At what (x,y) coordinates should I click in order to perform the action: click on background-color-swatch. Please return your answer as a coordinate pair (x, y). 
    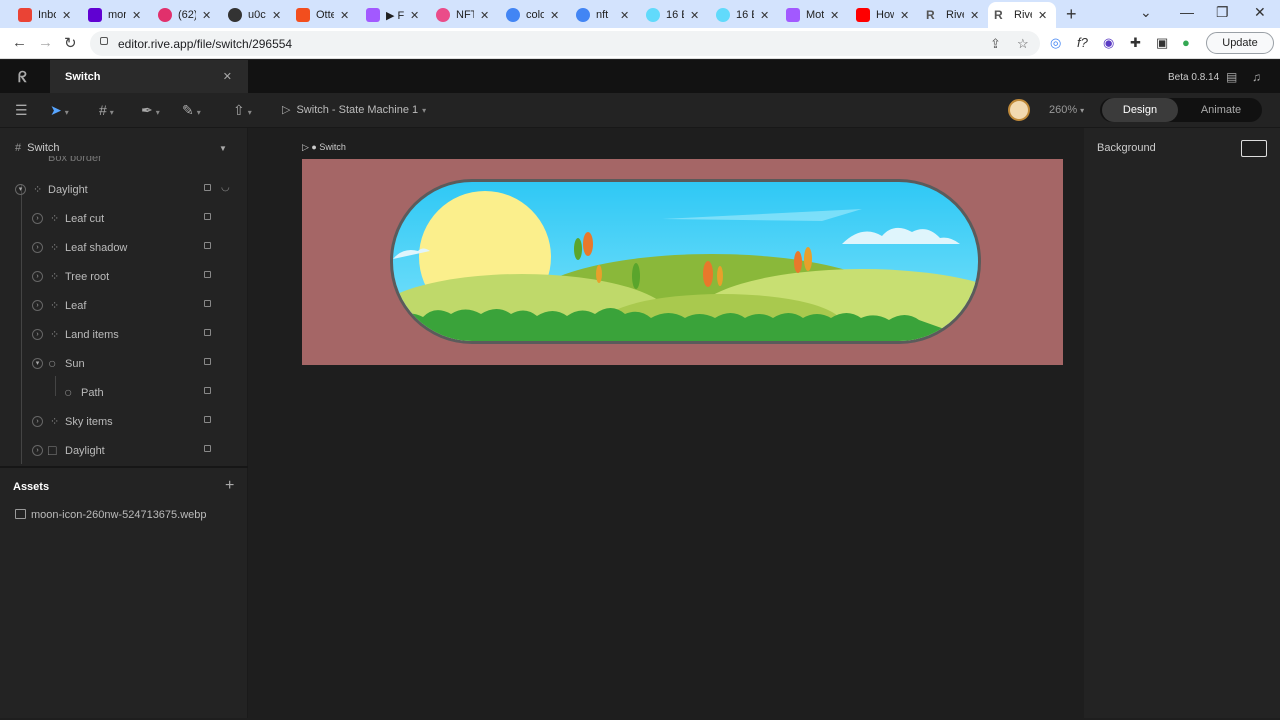
    Looking at the image, I should click on (1254, 148).